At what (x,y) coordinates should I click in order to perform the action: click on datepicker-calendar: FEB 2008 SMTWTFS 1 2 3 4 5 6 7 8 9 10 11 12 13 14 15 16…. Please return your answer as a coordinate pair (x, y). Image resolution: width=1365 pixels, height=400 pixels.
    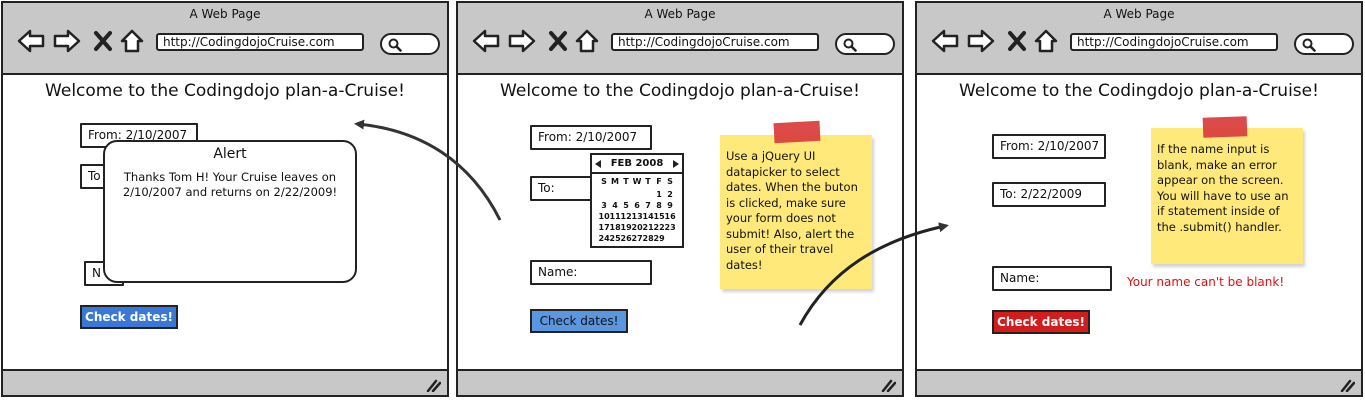
    Looking at the image, I should click on (637, 200).